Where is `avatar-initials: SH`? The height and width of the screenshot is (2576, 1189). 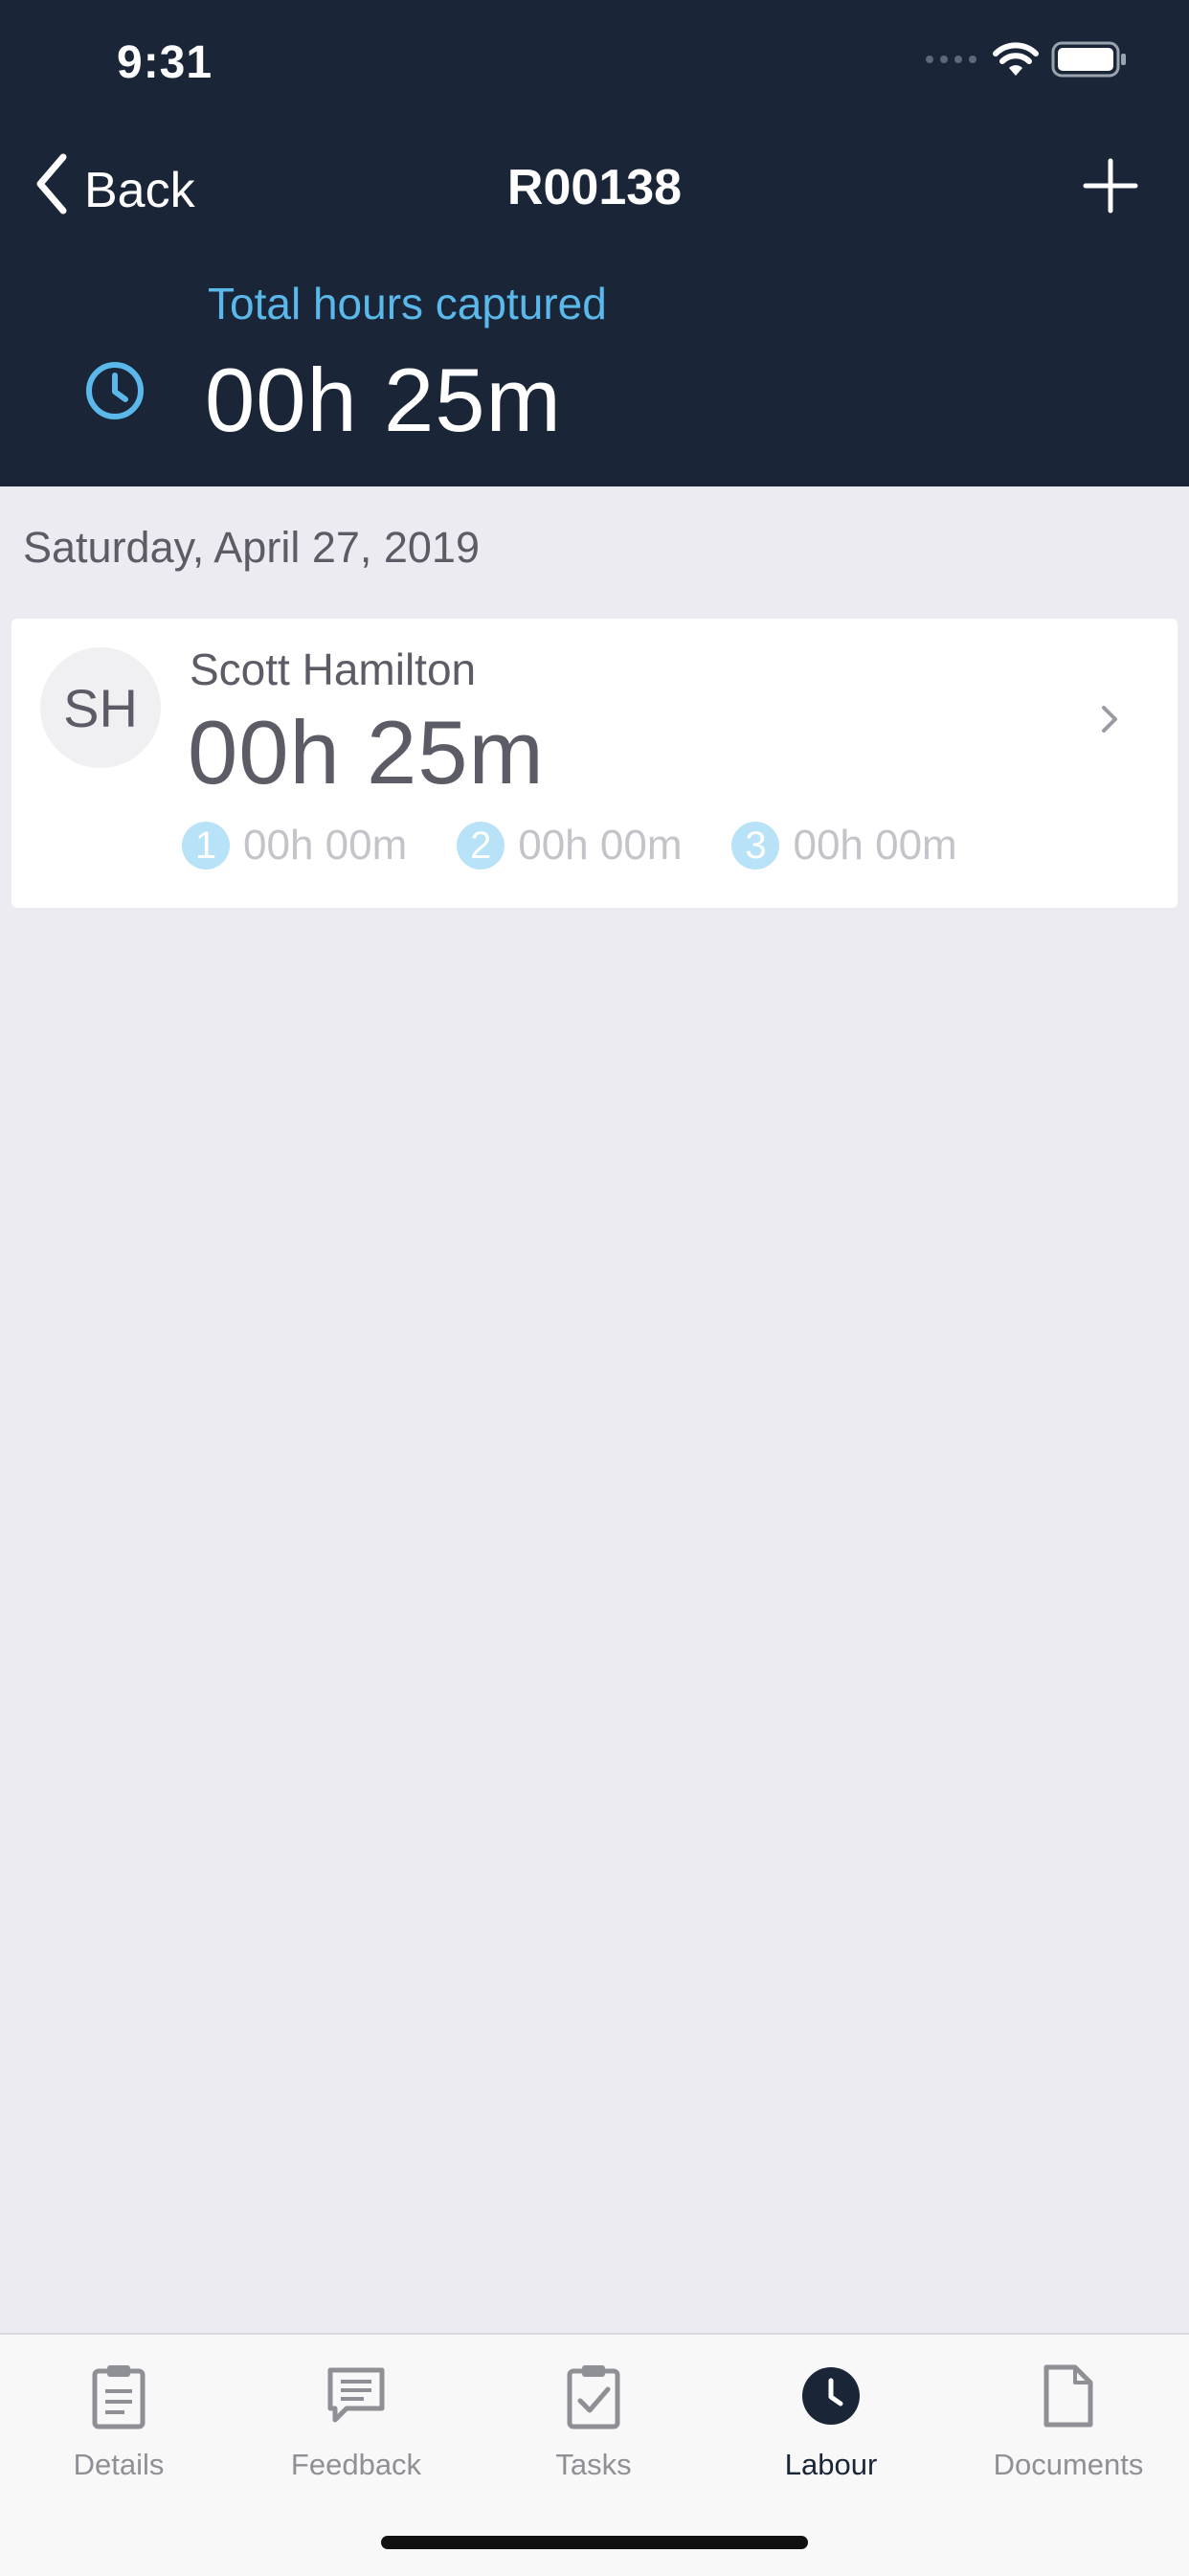
avatar-initials: SH is located at coordinates (100, 707).